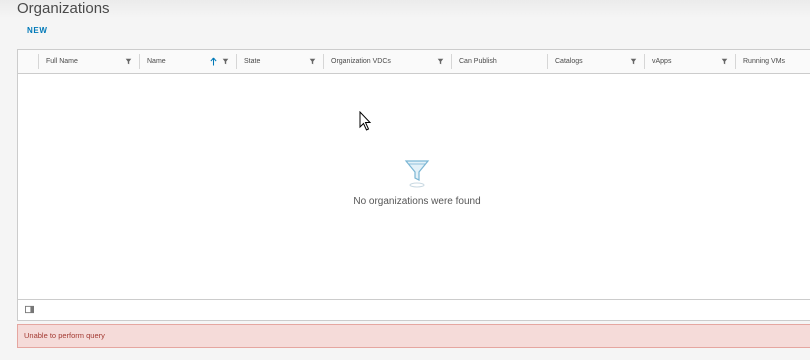 The image size is (810, 360). What do you see at coordinates (365, 121) in the screenshot?
I see `mouse-cursor-icon` at bounding box center [365, 121].